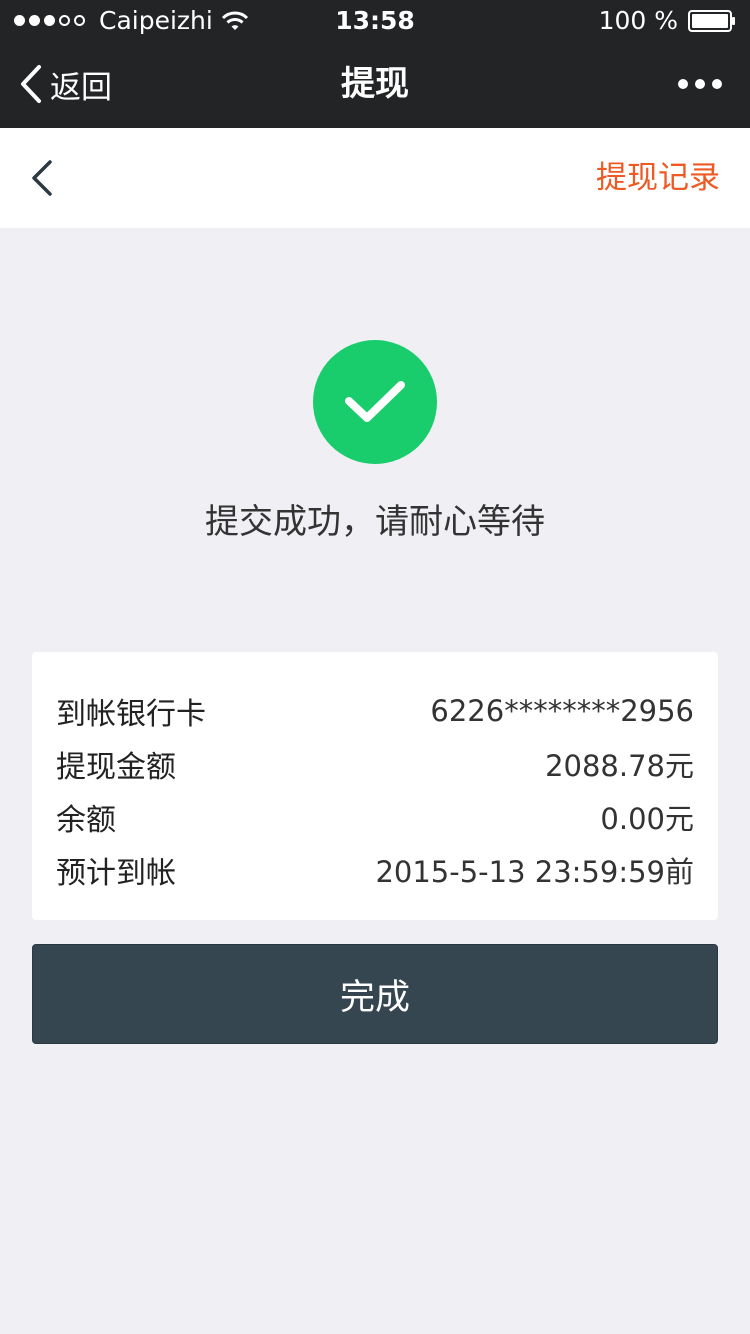 Image resolution: width=750 pixels, height=1334 pixels. What do you see at coordinates (131, 714) in the screenshot?
I see `detail-label: 到帐银行卡` at bounding box center [131, 714].